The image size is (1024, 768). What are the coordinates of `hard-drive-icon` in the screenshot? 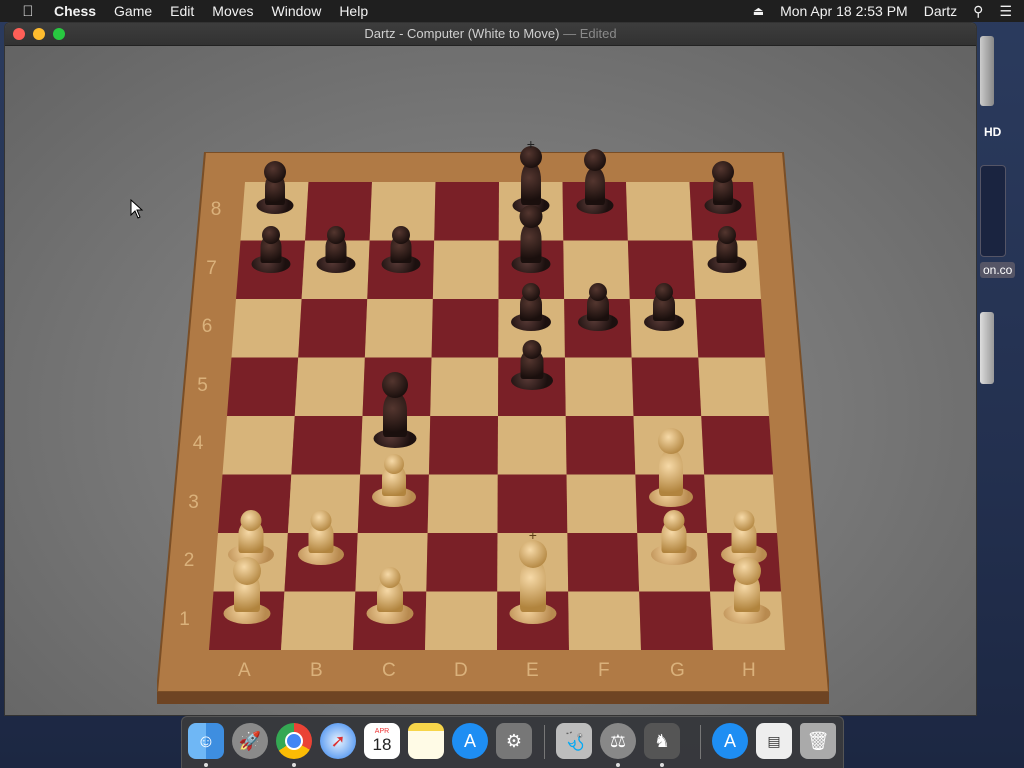 It's located at (987, 71).